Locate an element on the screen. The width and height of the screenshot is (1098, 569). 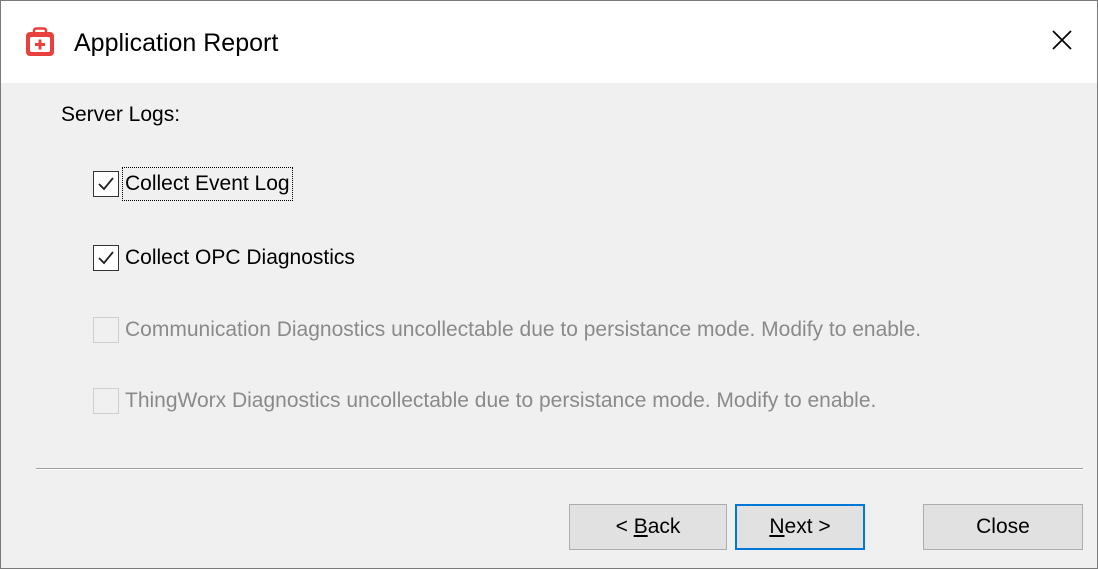
collect-opc-diagnostics-checkbox is located at coordinates (106, 258).